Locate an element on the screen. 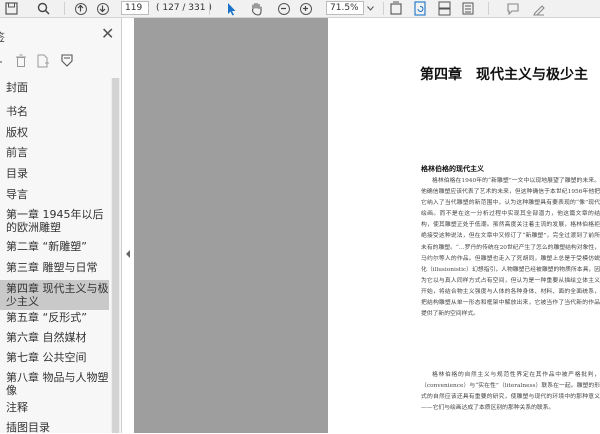  rotate-page-icon is located at coordinates (420, 8).